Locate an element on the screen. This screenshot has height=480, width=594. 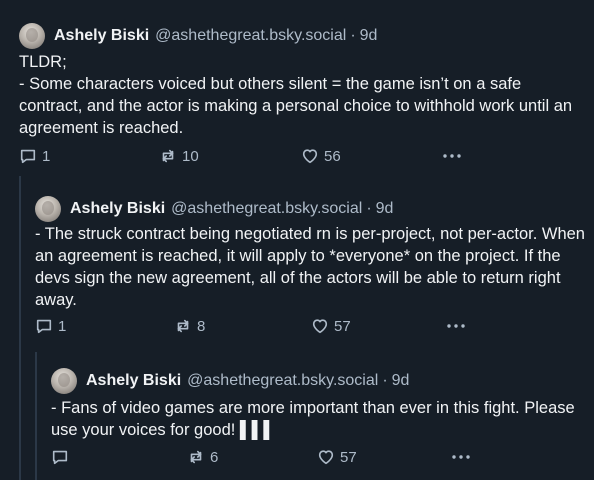
post-actions: 1 10 56 is located at coordinates (299, 157).